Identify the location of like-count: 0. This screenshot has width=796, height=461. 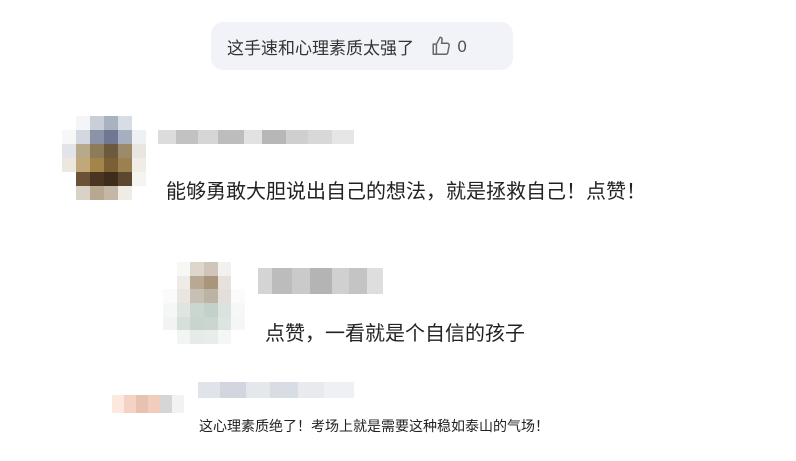
(462, 46).